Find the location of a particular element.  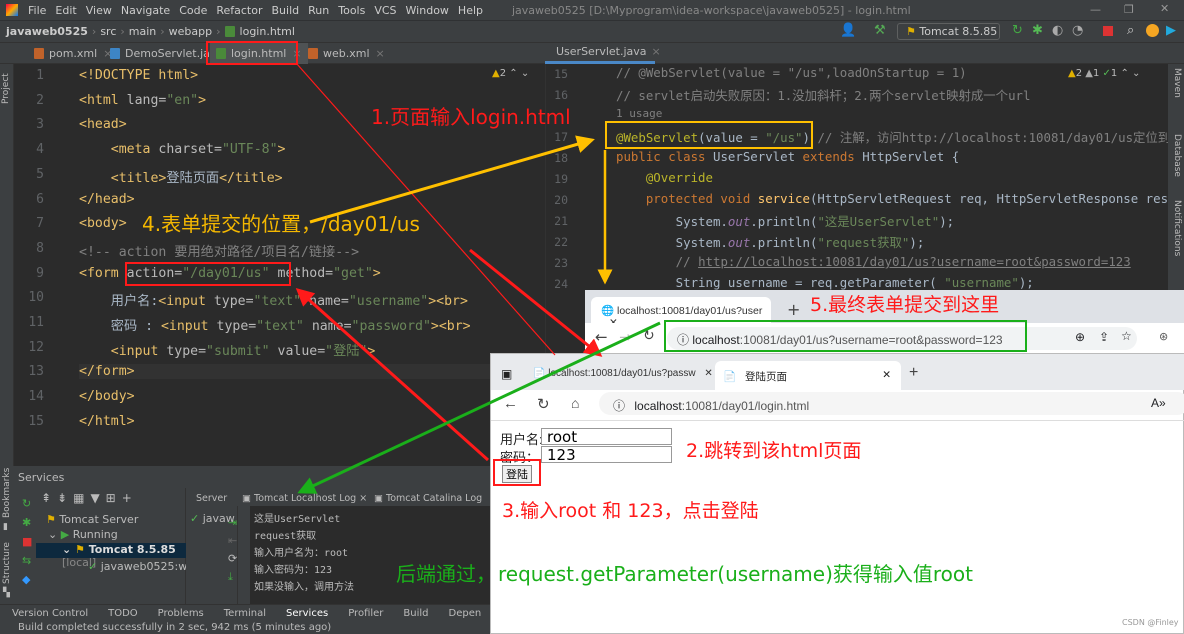

annotation-5: 5.最终表单提交到这里 is located at coordinates (905, 305).